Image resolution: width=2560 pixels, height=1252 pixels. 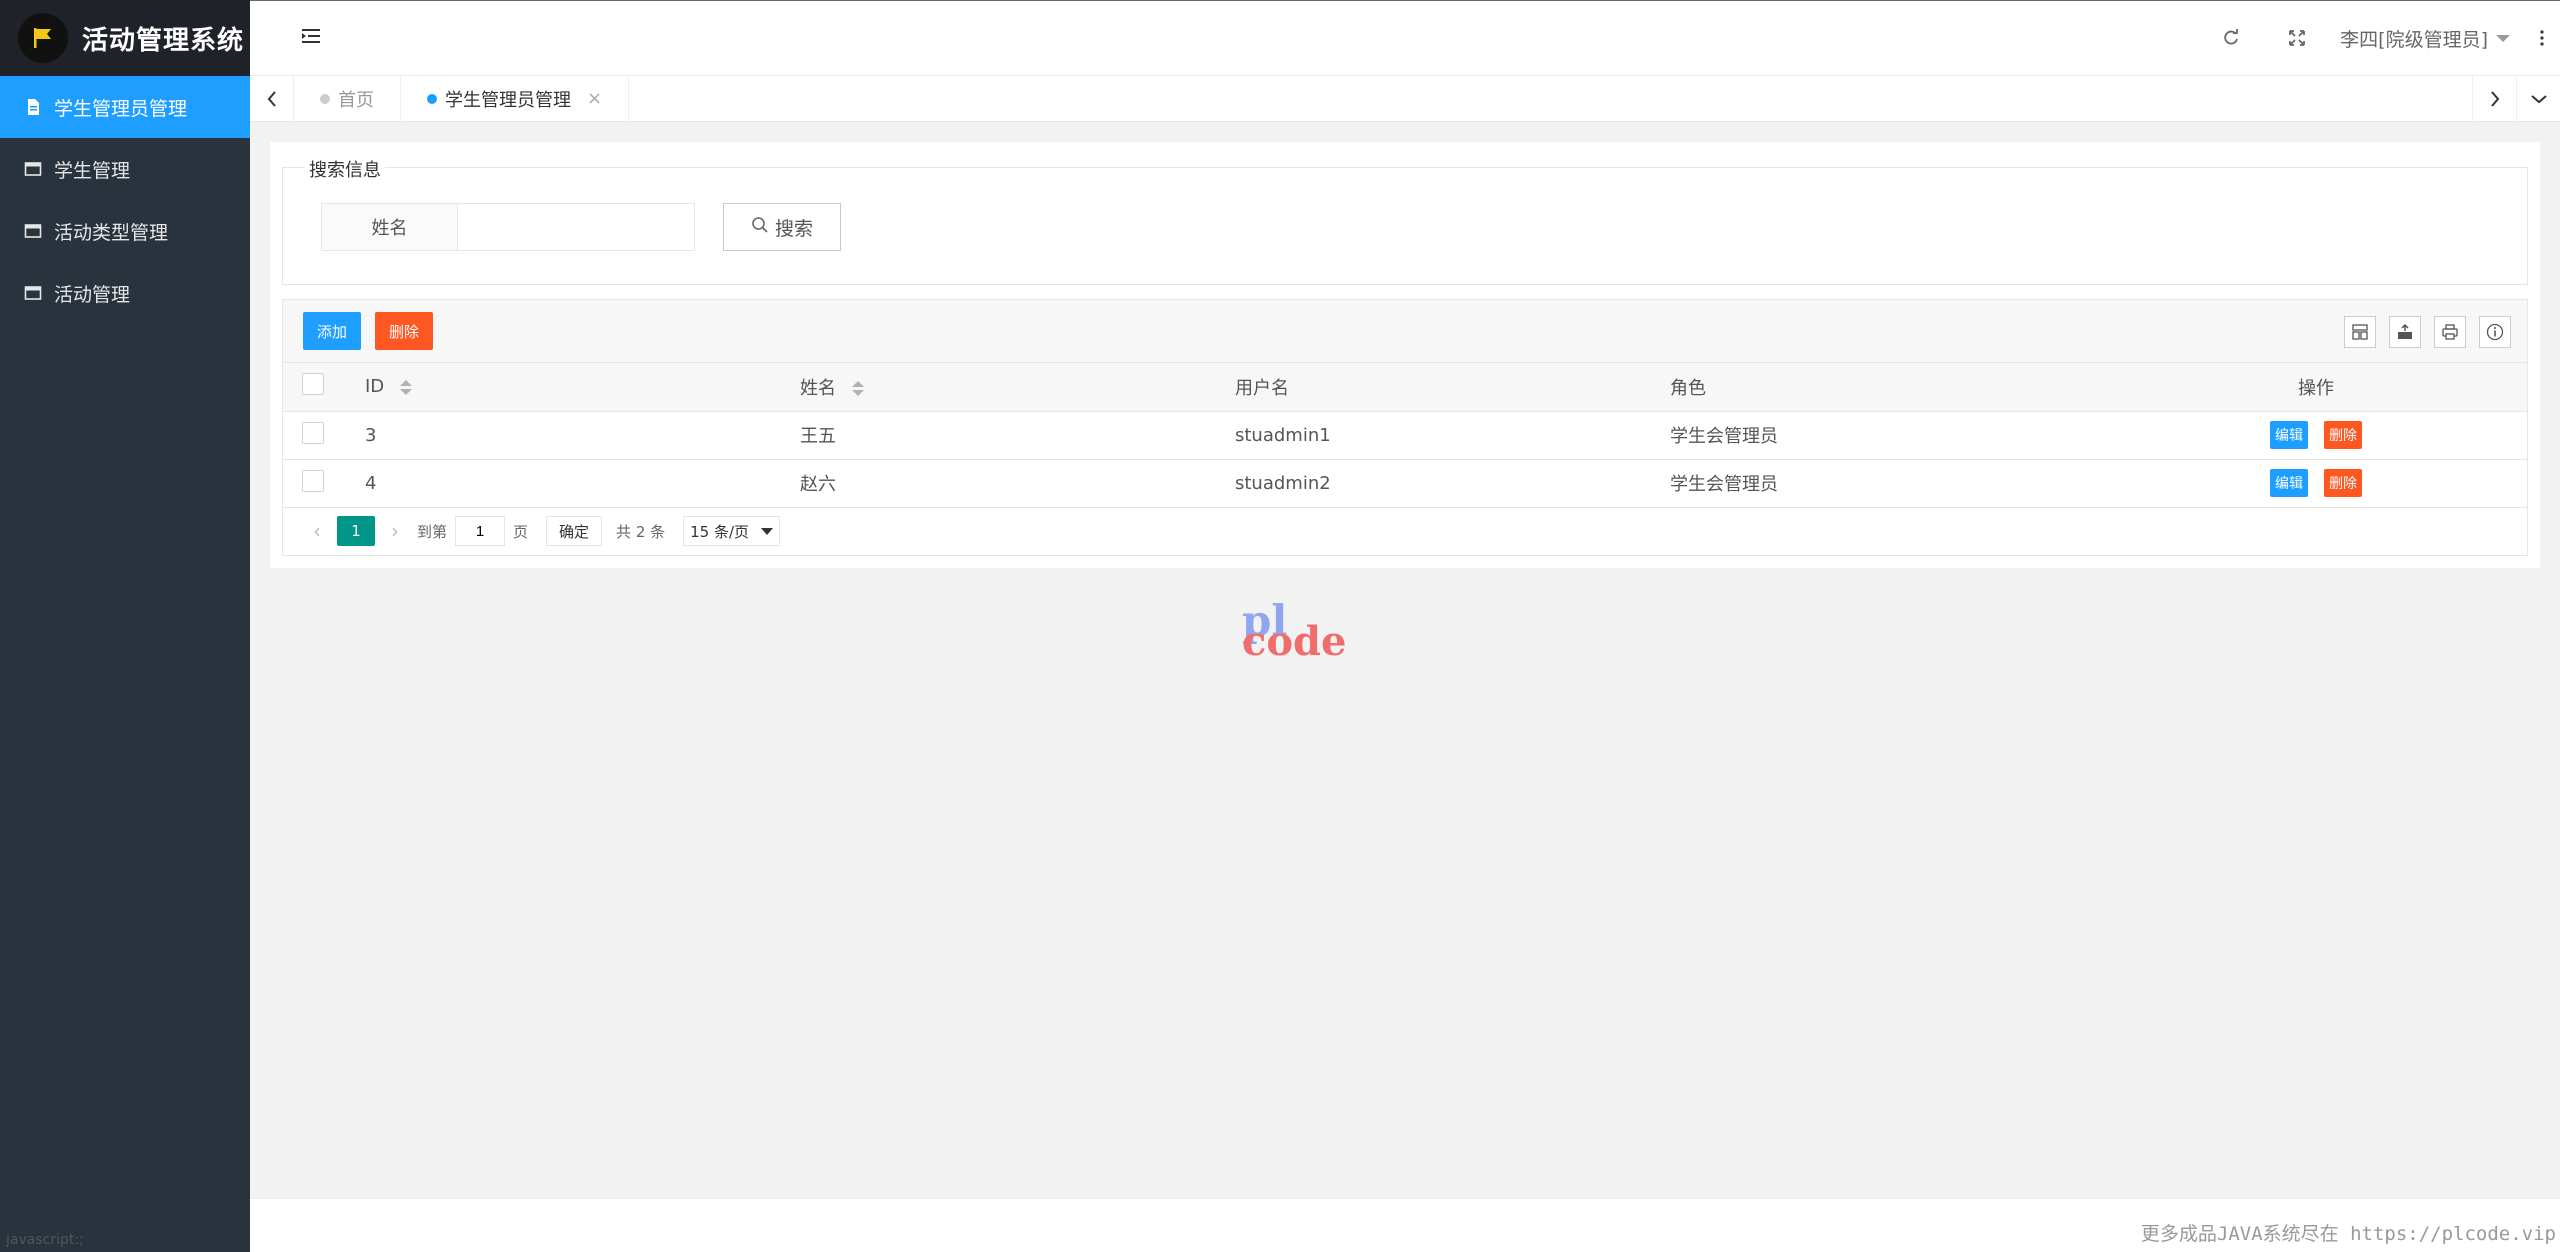 What do you see at coordinates (818, 388) in the screenshot?
I see `col-name-label: 姓名` at bounding box center [818, 388].